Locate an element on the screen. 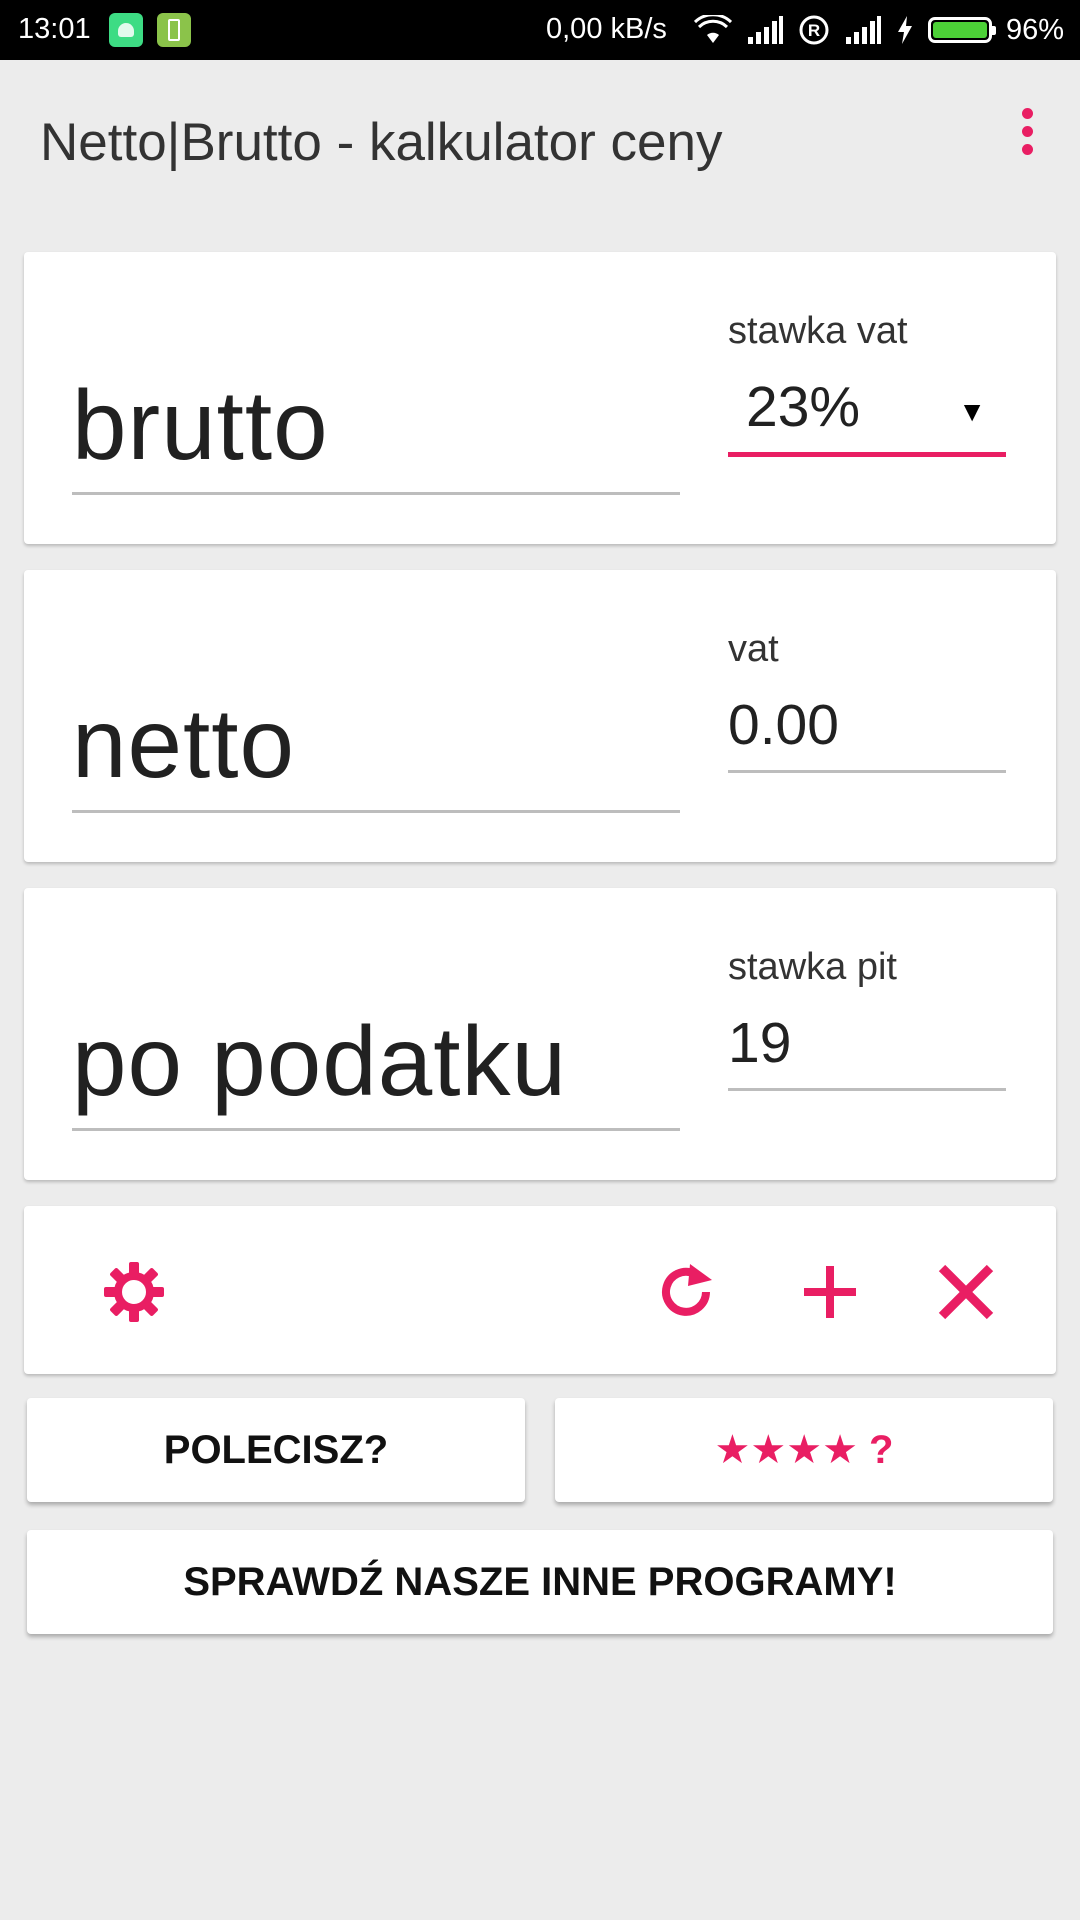 This screenshot has width=1080, height=1920. battery-percent: 96% is located at coordinates (1034, 29).